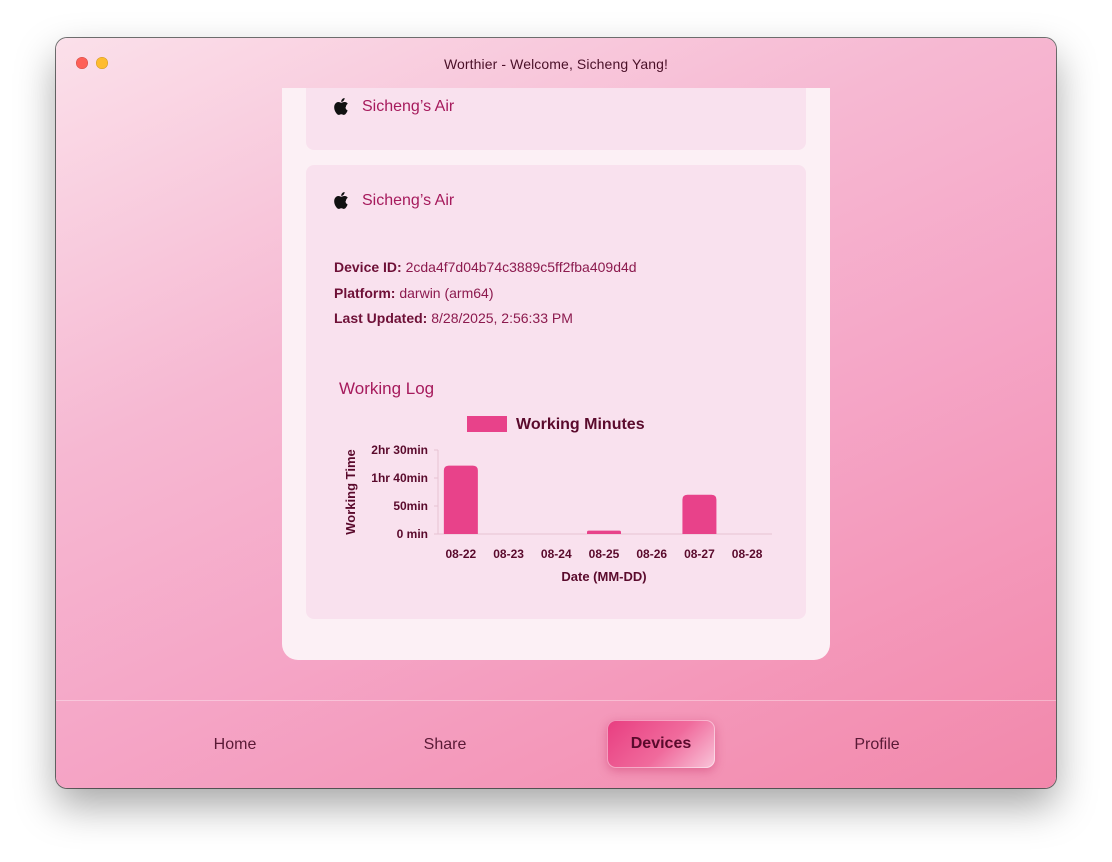 The width and height of the screenshot is (1112, 862). Describe the element at coordinates (508, 554) in the screenshot. I see `x-tick-label: 08-23` at that location.